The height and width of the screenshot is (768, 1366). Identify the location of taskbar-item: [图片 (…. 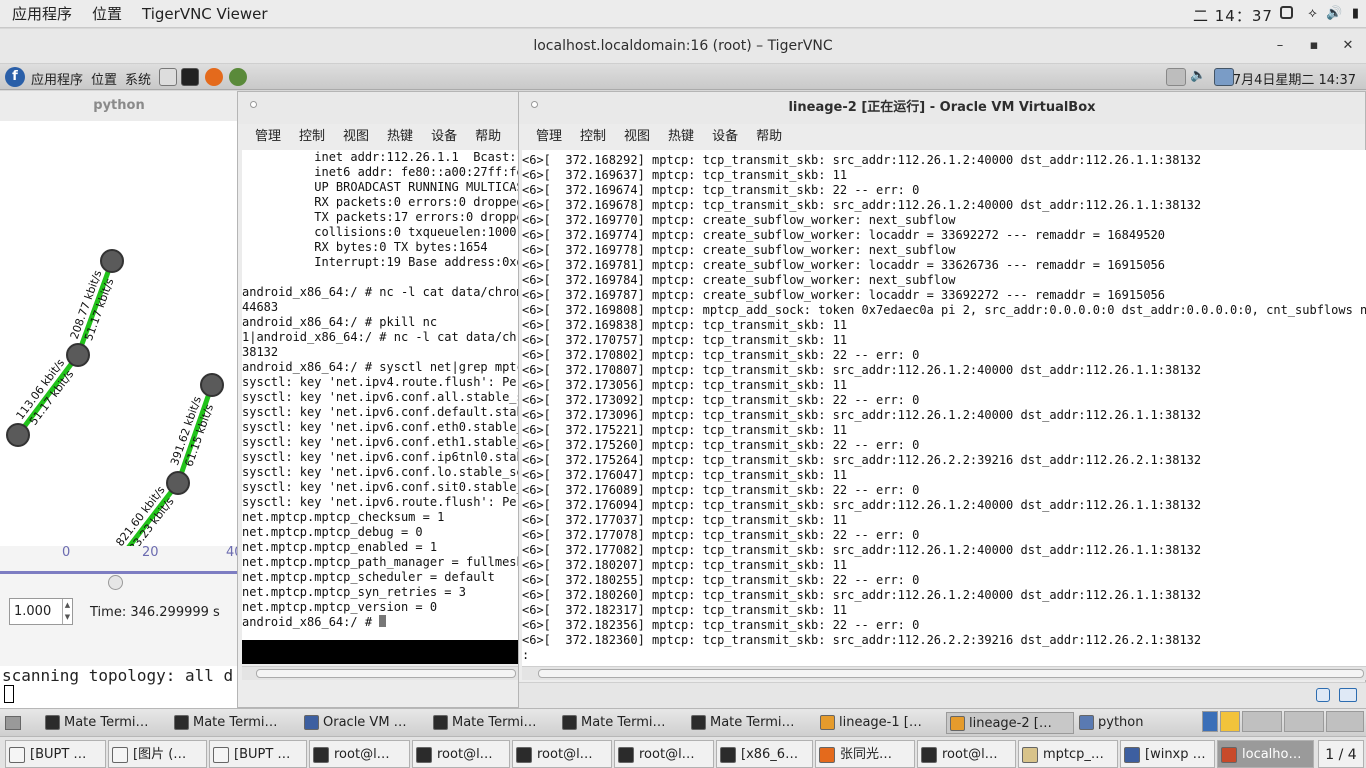
(157, 754).